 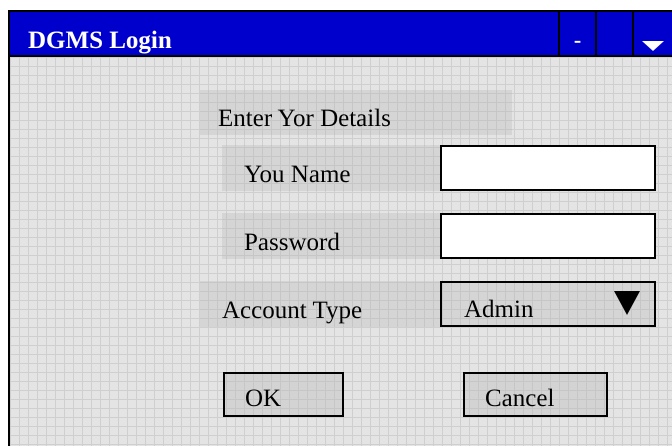 What do you see at coordinates (576, 33) in the screenshot?
I see `minimize-button: -` at bounding box center [576, 33].